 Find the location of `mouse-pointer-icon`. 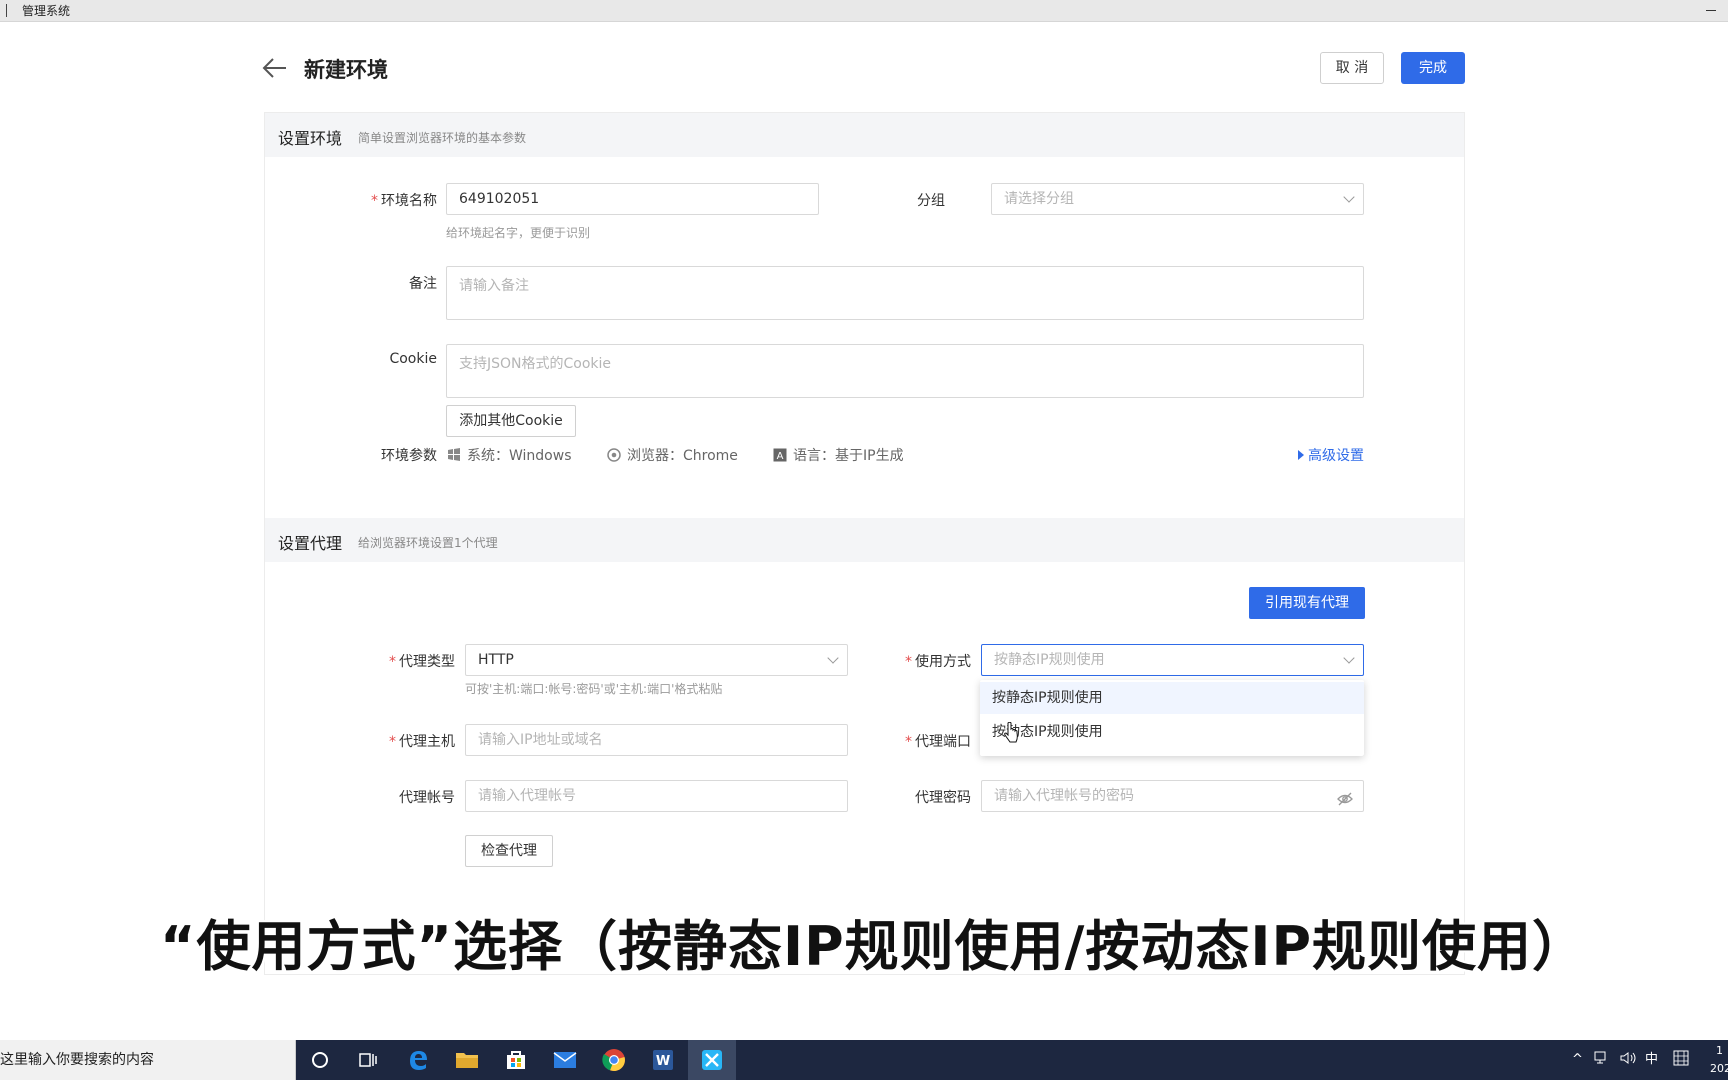

mouse-pointer-icon is located at coordinates (1011, 734).